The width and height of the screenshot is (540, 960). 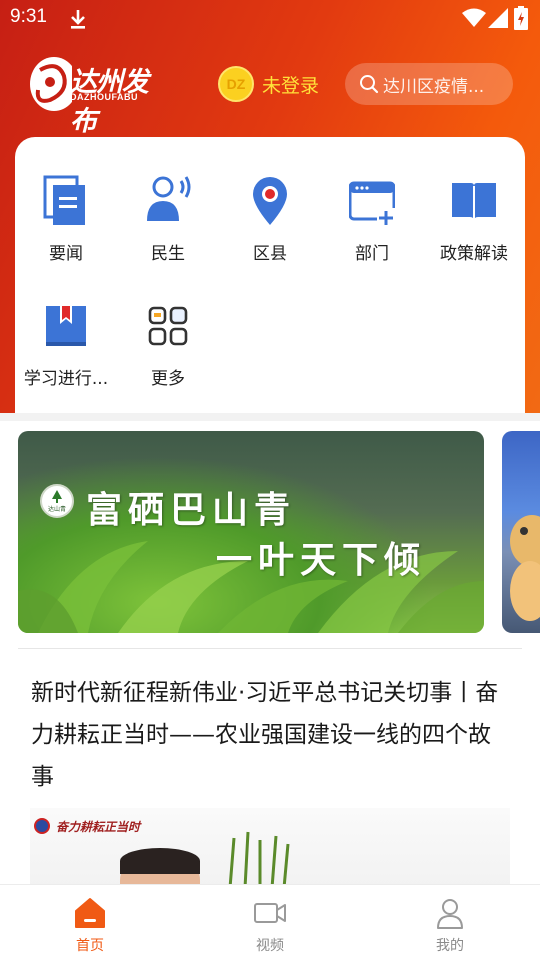 I want to click on brand-badge: 达山青, so click(x=57, y=501).